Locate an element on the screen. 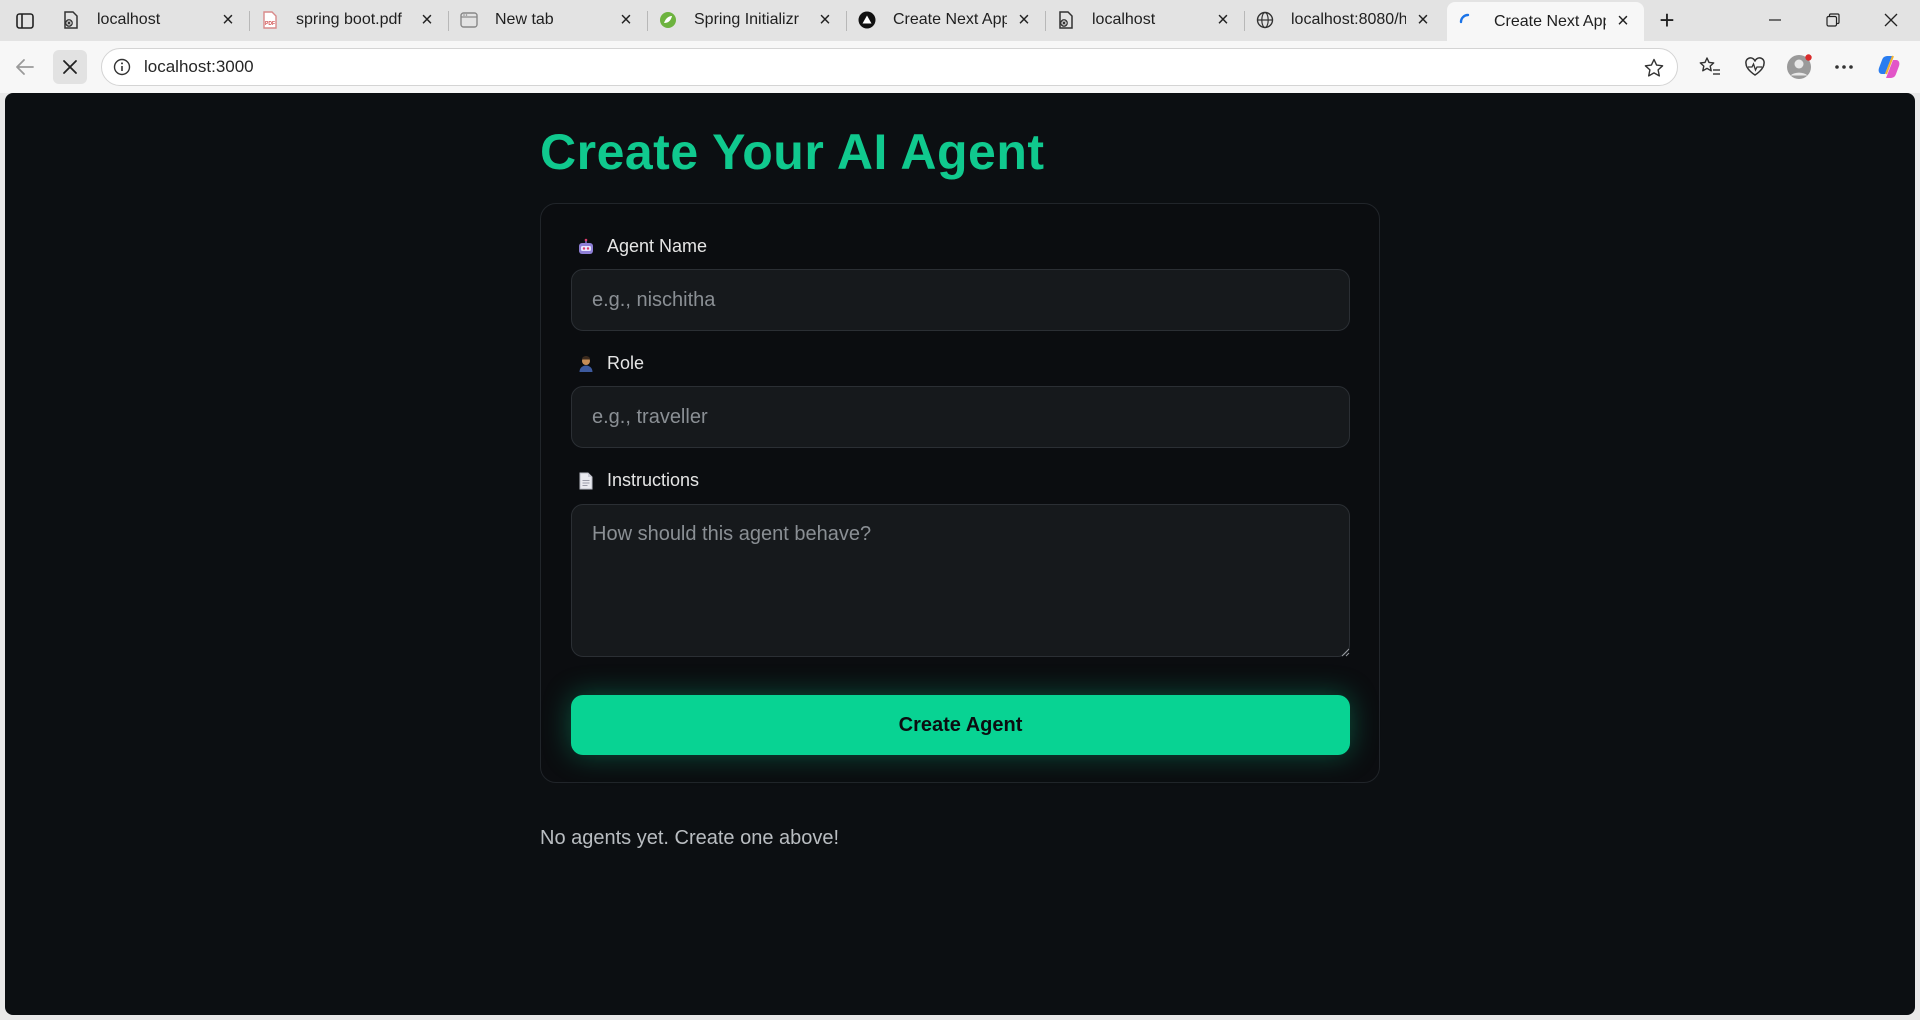  browser-toolbar: localhost:3000 is located at coordinates (960, 67).